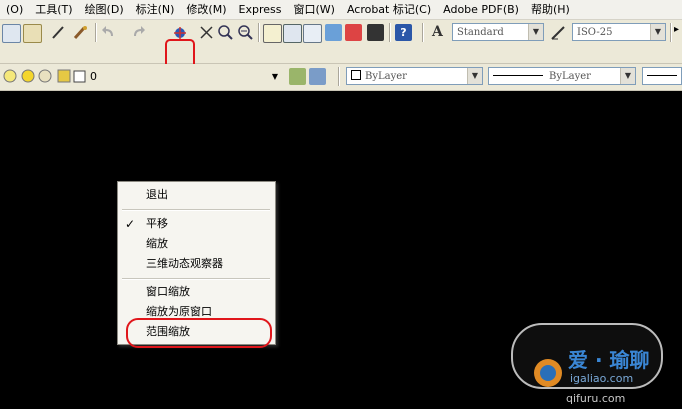 The height and width of the screenshot is (409, 682). I want to click on menu-acrobat: Acrobat 标记(C), so click(389, 9).